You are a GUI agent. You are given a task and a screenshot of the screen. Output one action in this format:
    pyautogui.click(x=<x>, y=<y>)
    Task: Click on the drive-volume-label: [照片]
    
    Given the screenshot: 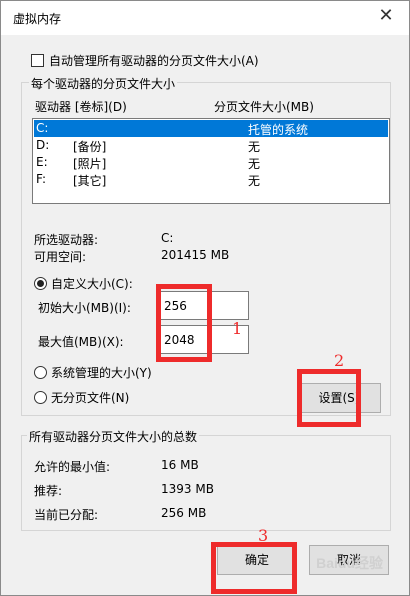 What is the action you would take?
    pyautogui.click(x=90, y=164)
    